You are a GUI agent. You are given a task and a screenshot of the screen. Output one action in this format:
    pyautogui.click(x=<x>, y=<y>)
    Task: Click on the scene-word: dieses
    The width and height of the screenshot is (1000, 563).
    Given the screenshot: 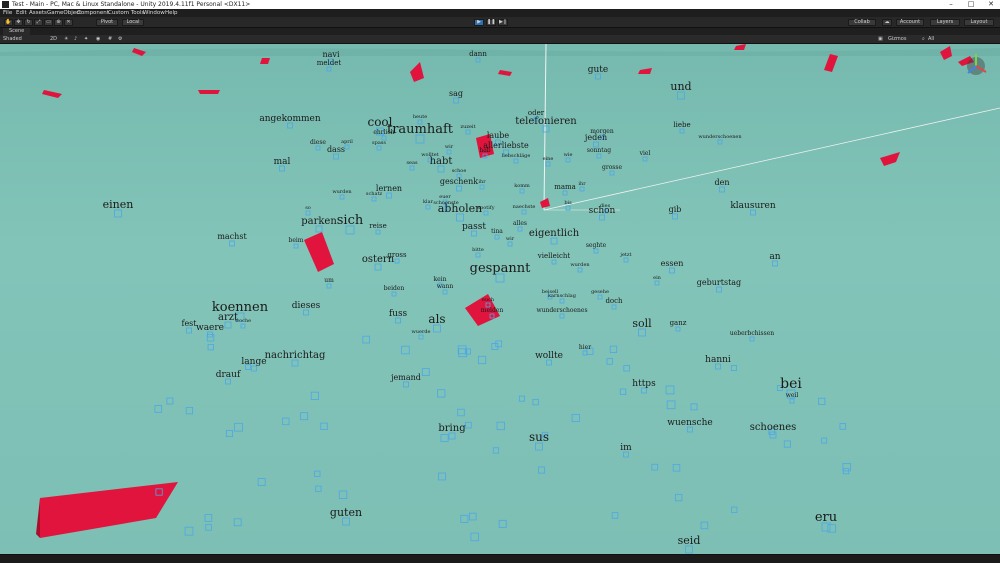 What is the action you would take?
    pyautogui.click(x=306, y=306)
    